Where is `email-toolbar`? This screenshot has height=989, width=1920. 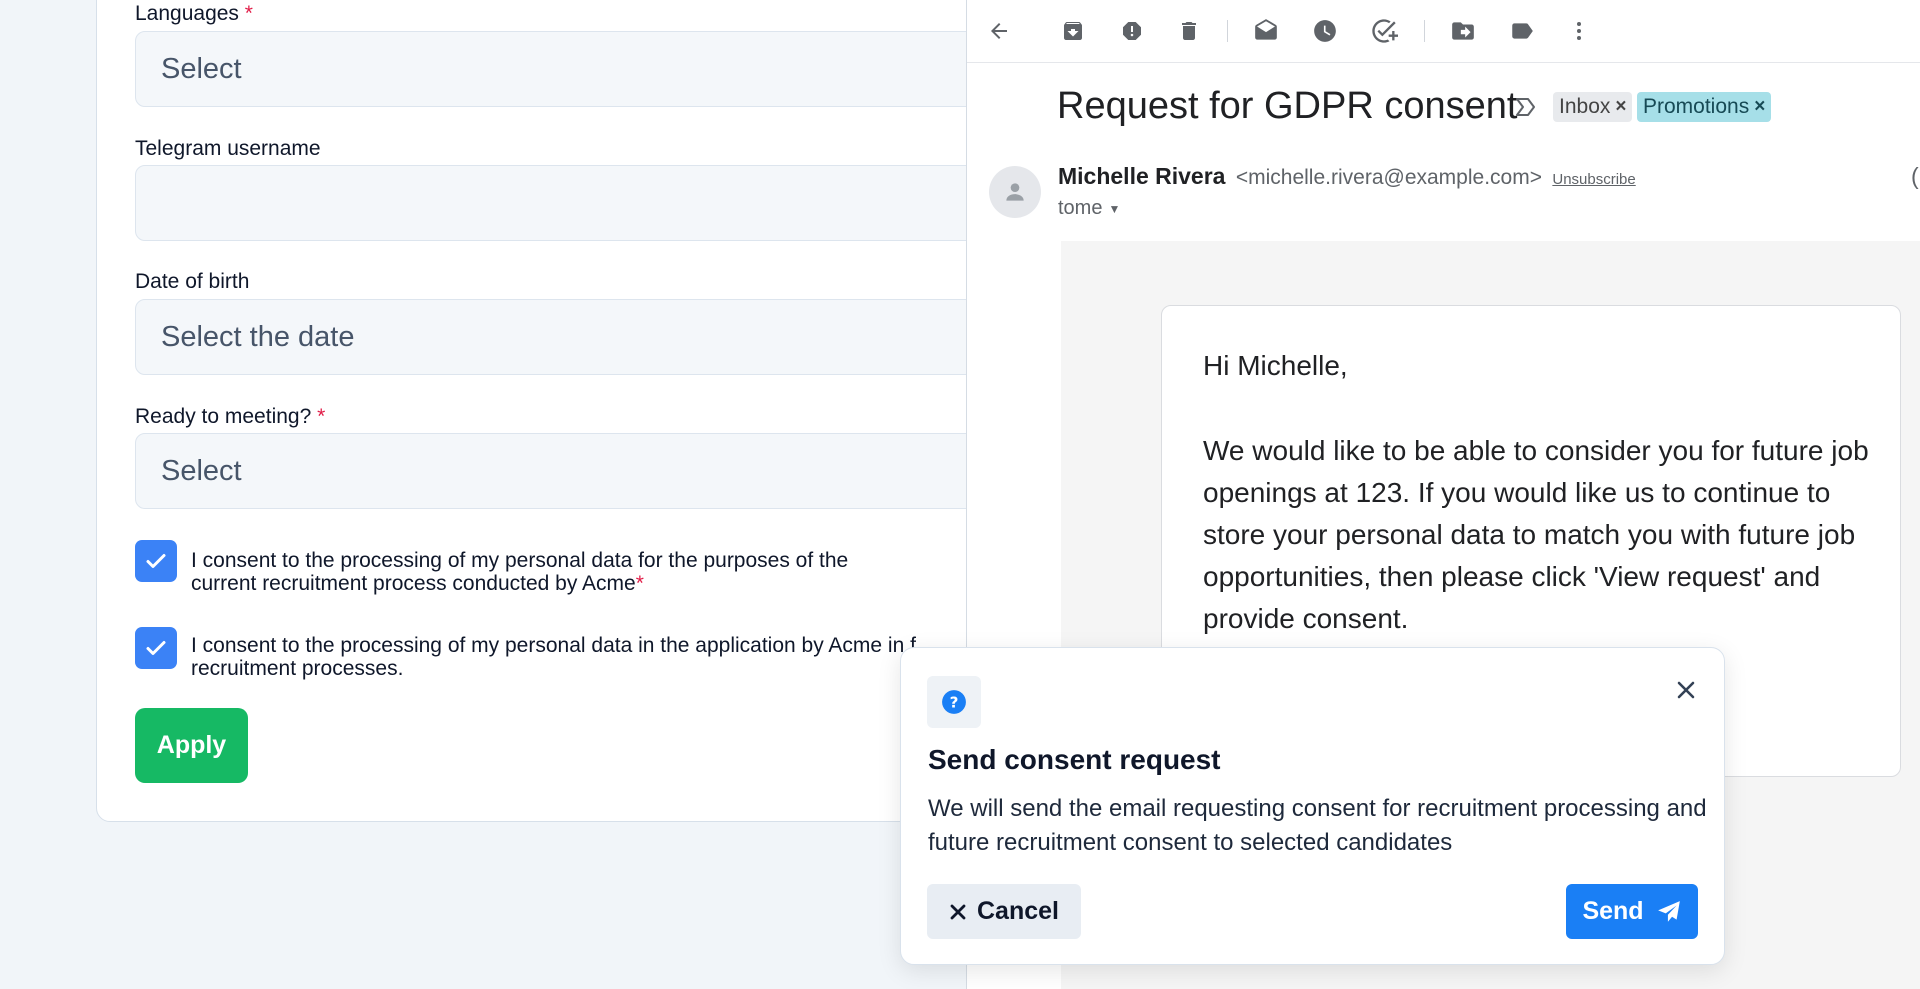 email-toolbar is located at coordinates (1443, 31).